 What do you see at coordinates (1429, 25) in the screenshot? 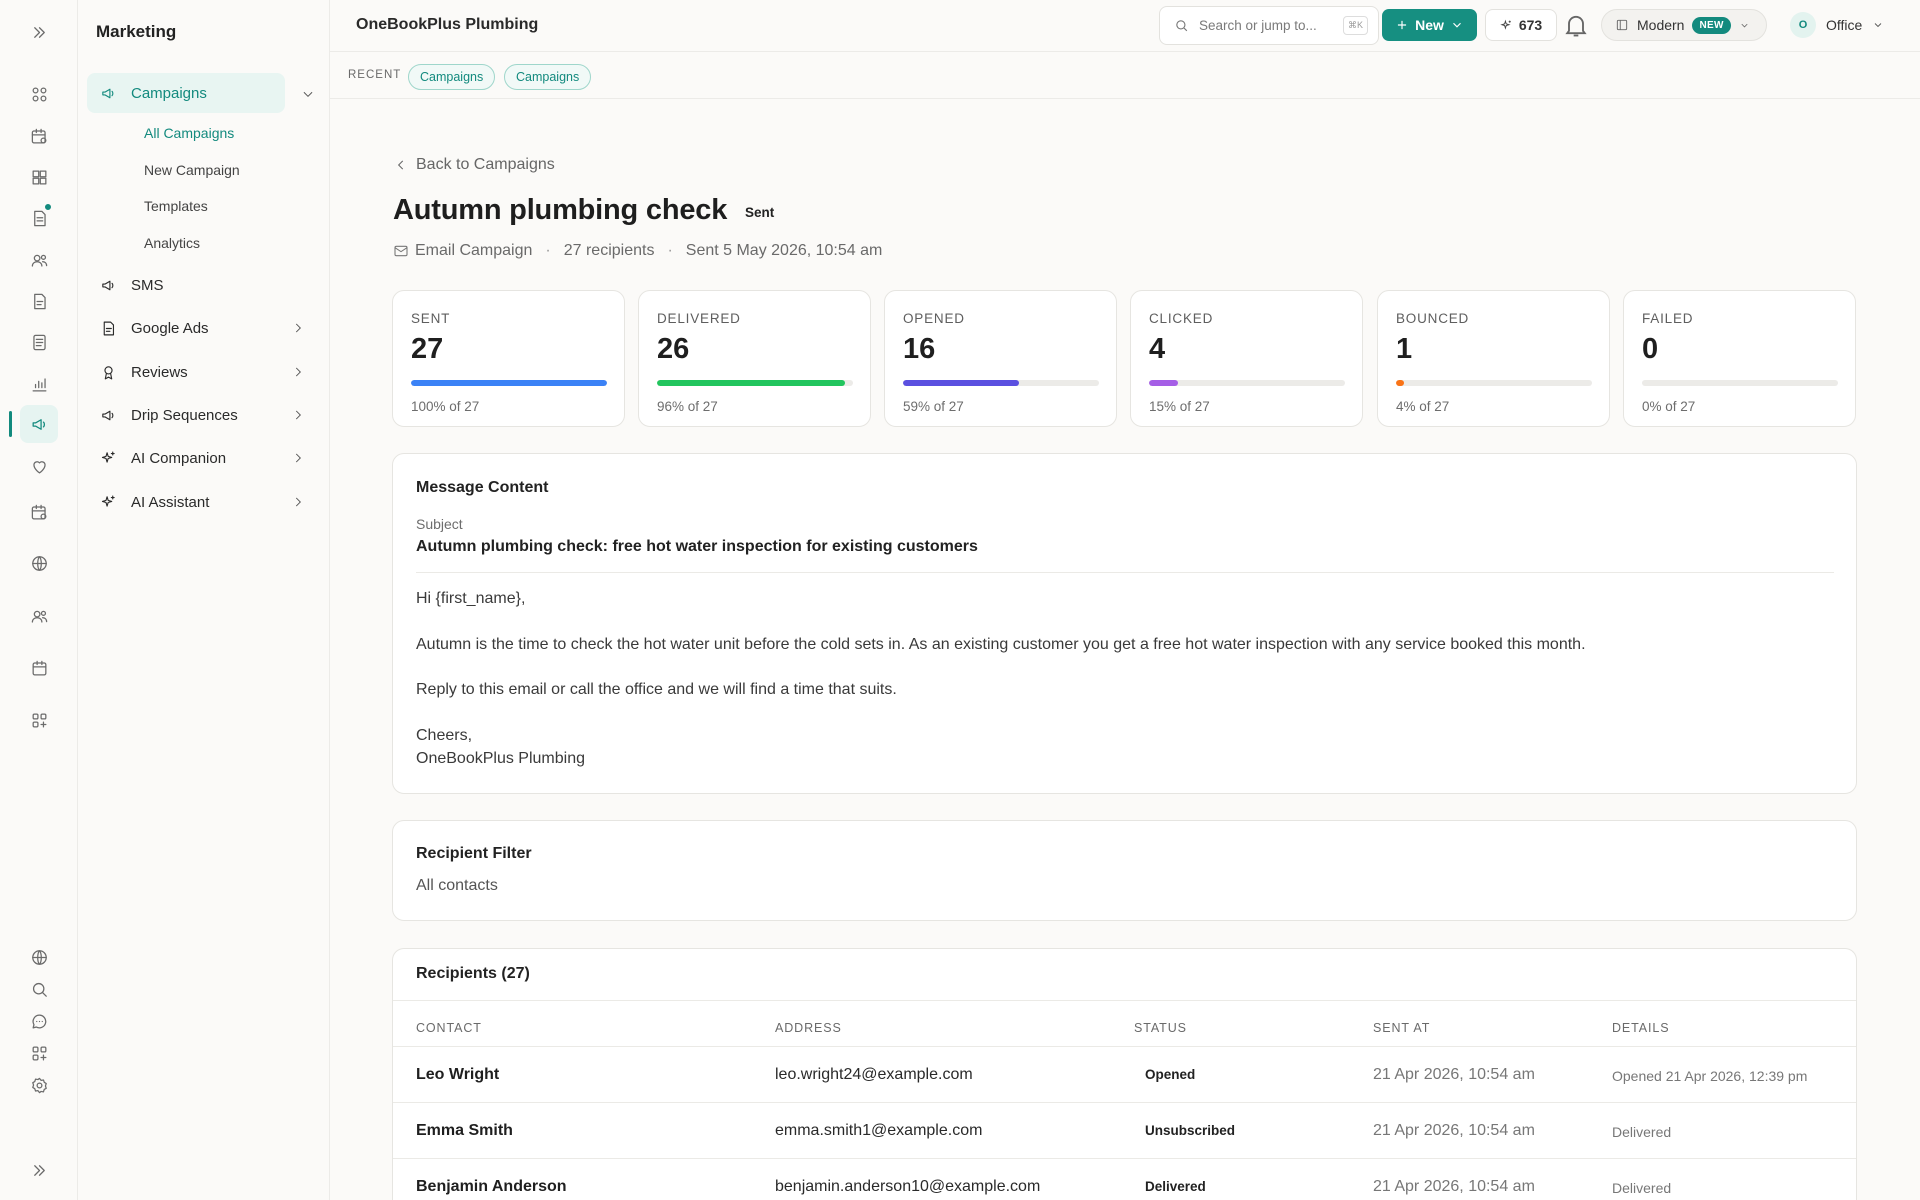
I see `new-button: New` at bounding box center [1429, 25].